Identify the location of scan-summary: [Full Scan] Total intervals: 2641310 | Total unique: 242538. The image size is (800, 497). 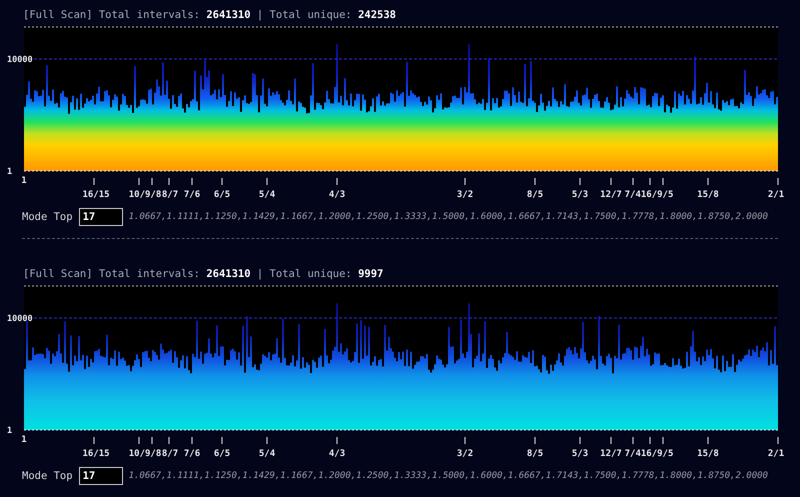
(209, 15).